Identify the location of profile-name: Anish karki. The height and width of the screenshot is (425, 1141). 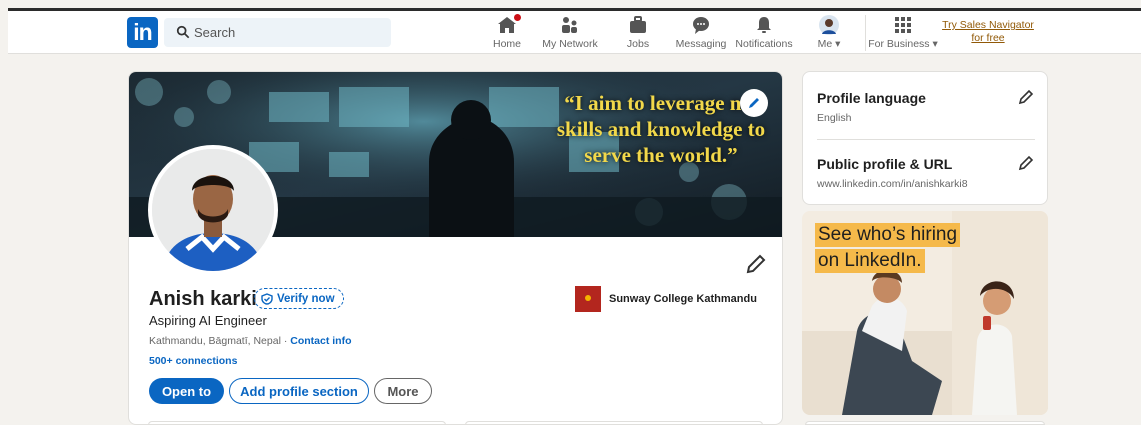
(203, 299).